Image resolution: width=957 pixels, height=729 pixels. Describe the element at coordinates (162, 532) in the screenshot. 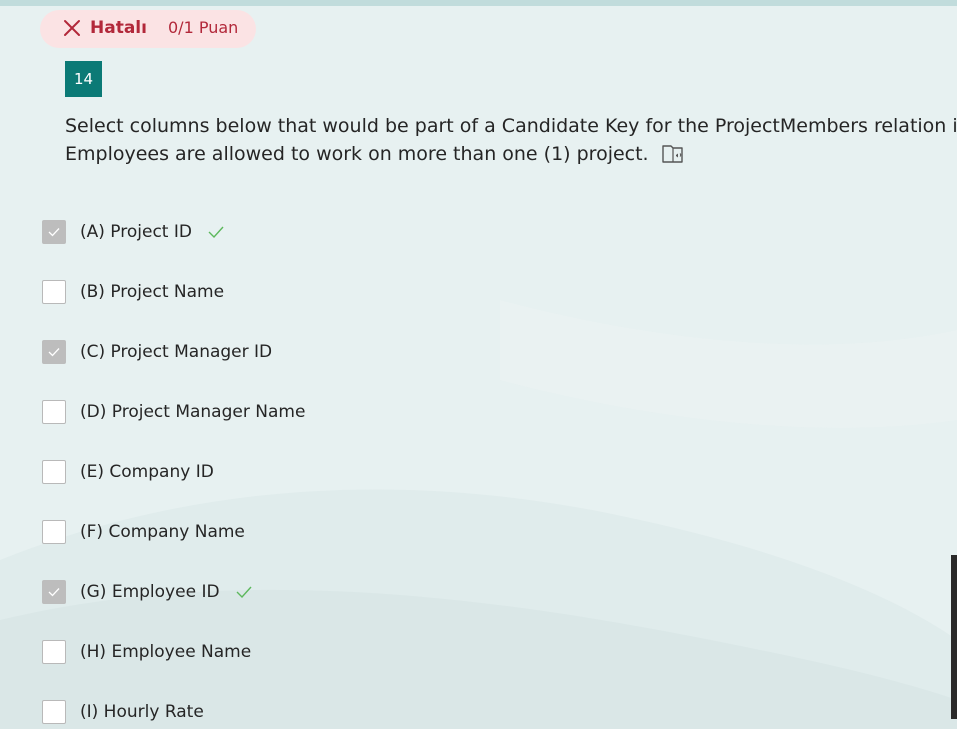

I see `option-label: (F) Company Name` at that location.